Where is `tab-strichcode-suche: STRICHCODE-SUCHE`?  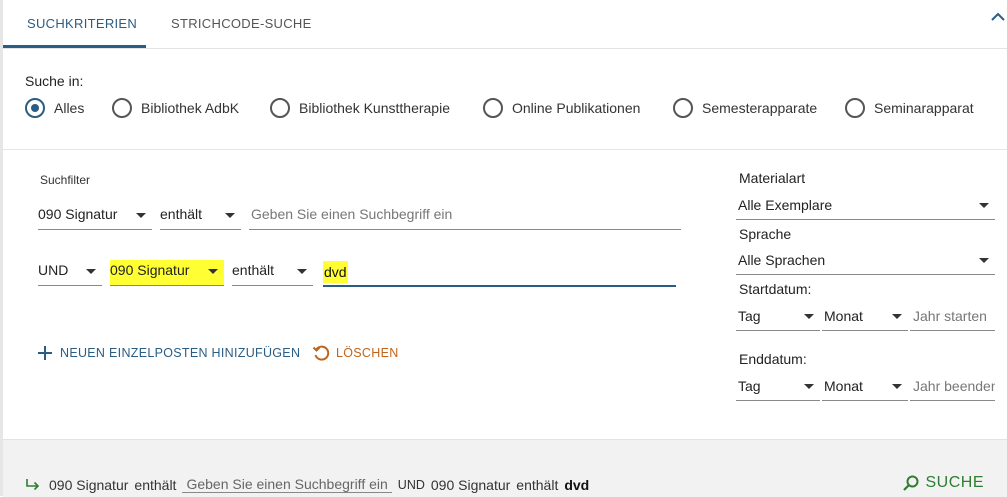 tab-strichcode-suche: STRICHCODE-SUCHE is located at coordinates (241, 23).